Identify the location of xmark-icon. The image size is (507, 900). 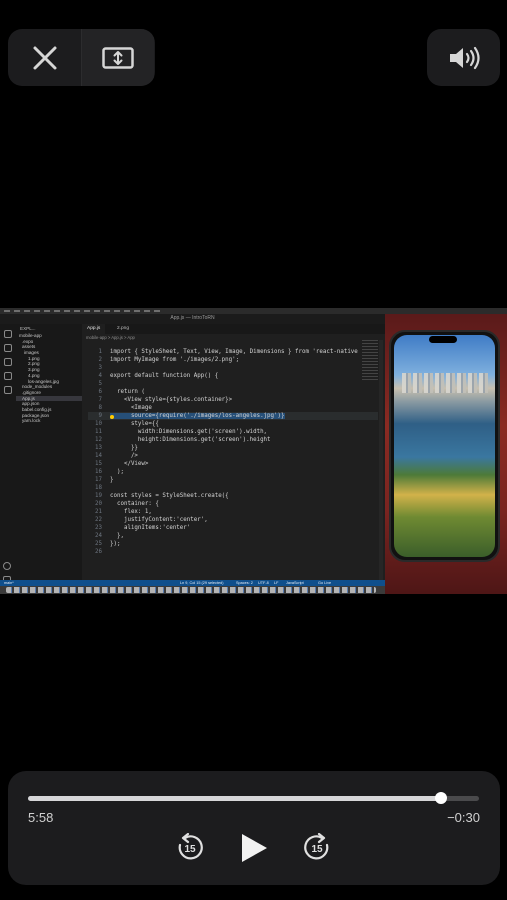
(44, 57).